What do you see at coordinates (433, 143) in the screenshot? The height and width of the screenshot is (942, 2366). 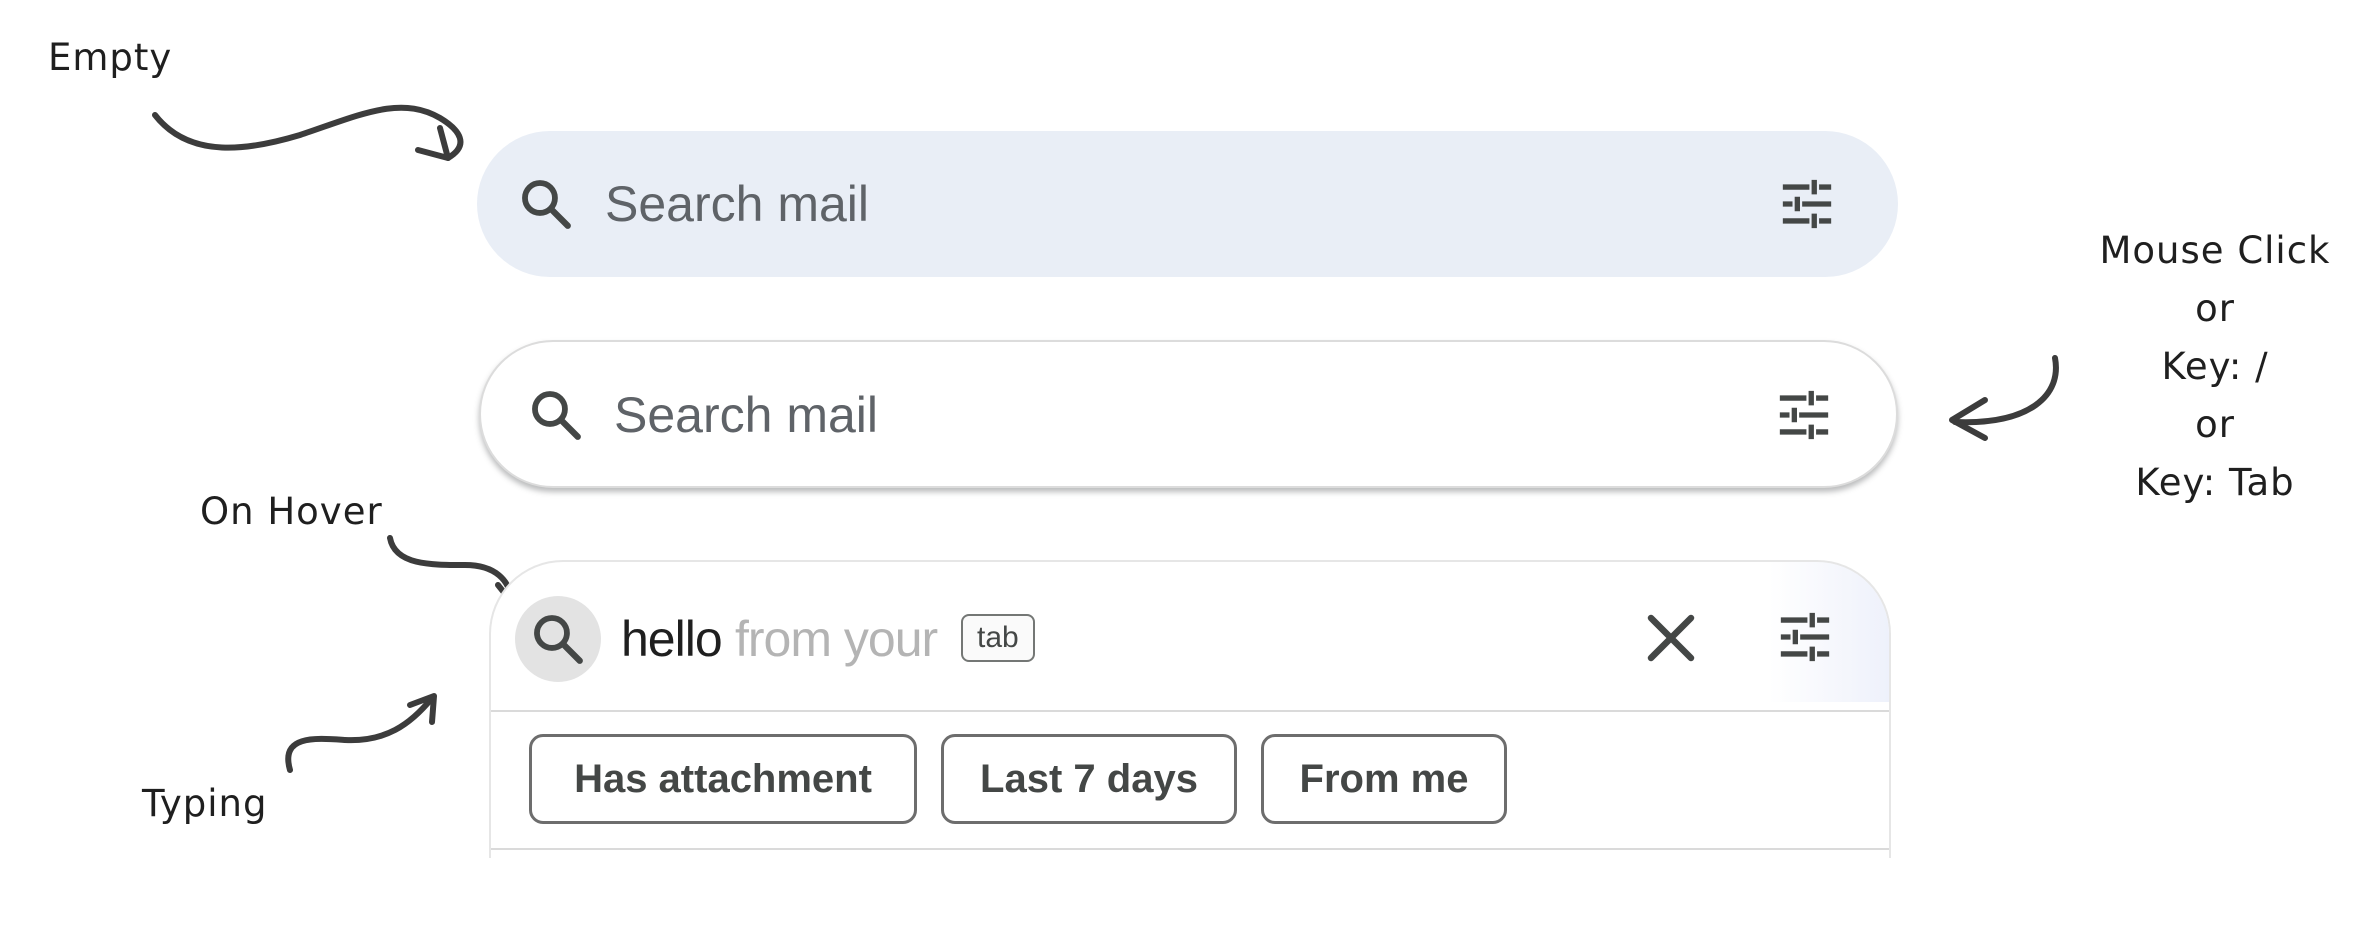 I see `arrow-empty-head` at bounding box center [433, 143].